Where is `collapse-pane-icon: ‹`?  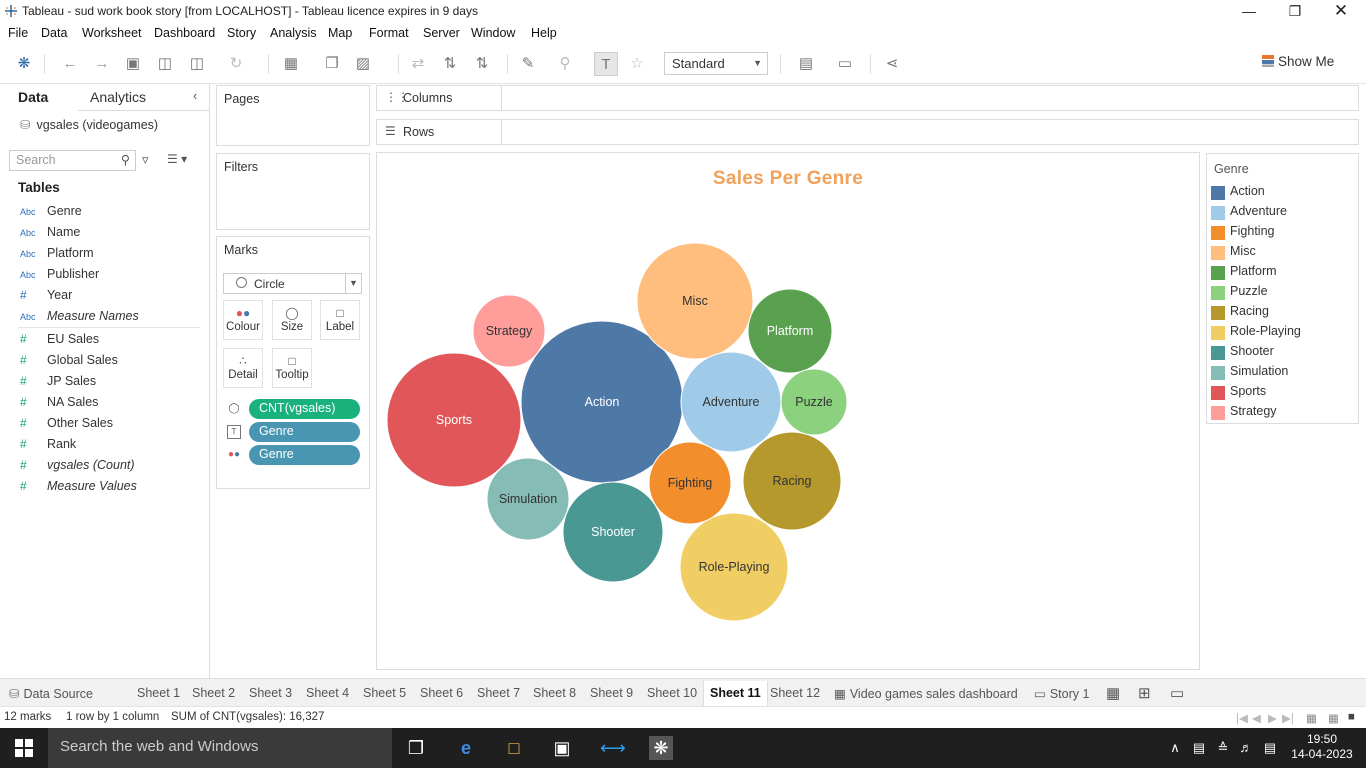 collapse-pane-icon: ‹ is located at coordinates (195, 95).